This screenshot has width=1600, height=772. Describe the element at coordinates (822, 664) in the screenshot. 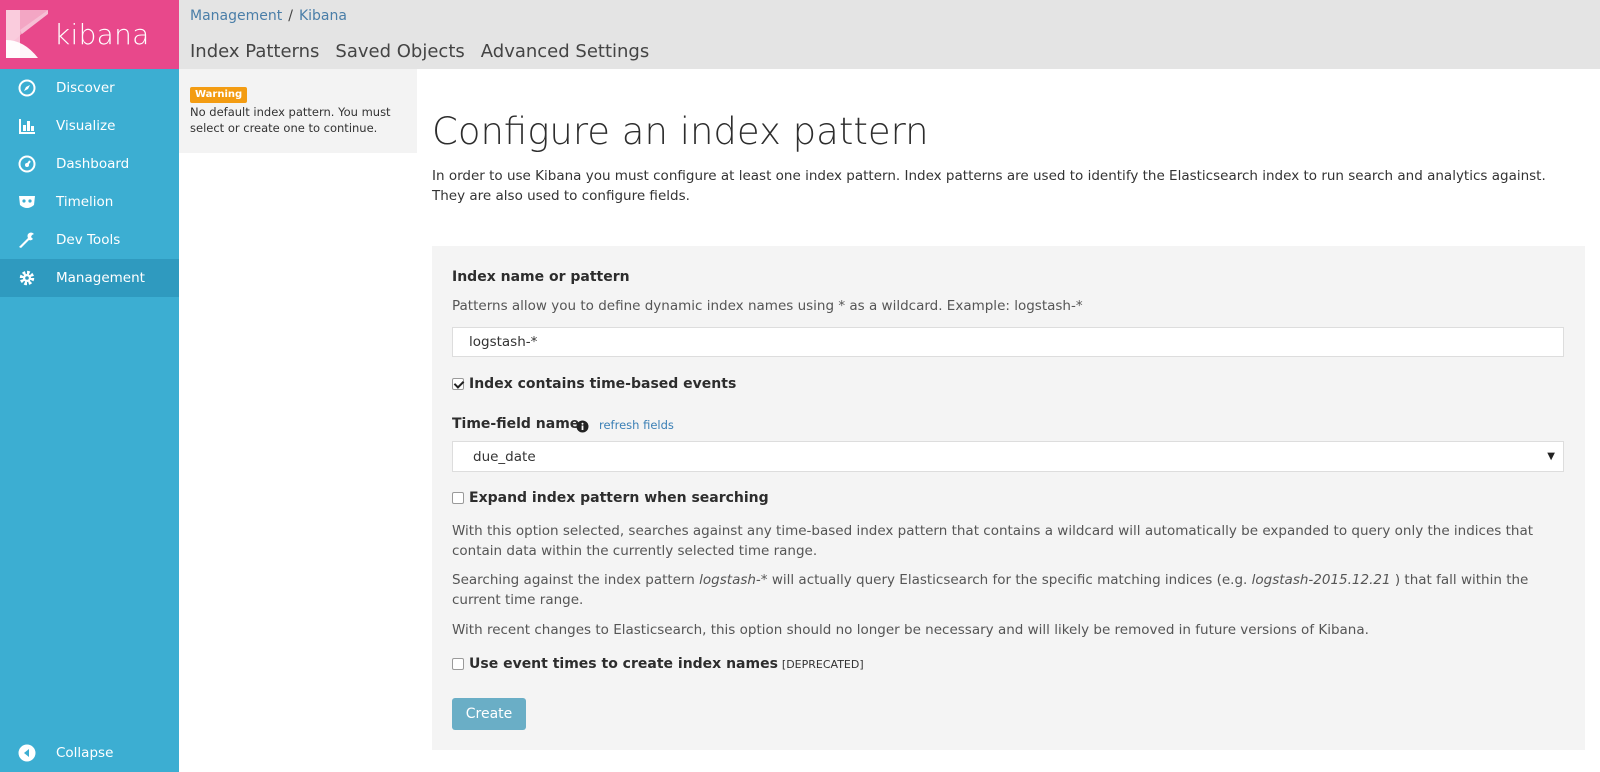

I see `deprecated-tag: [DEPRECATED]` at that location.